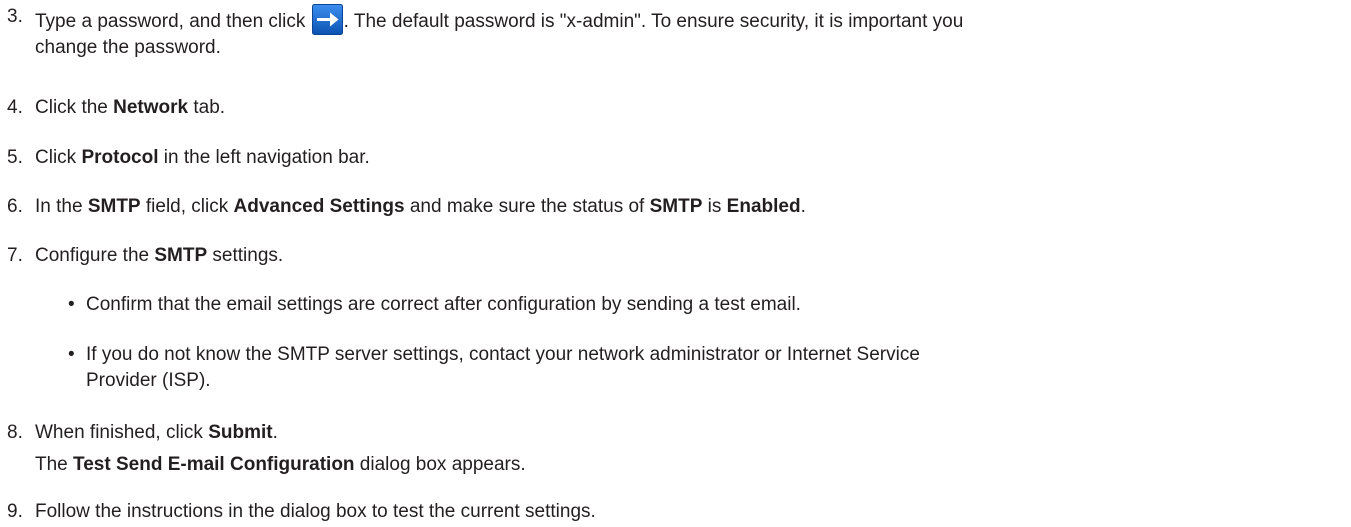 The width and height of the screenshot is (1351, 527). What do you see at coordinates (187, 206) in the screenshot?
I see `step-text: field, click` at bounding box center [187, 206].